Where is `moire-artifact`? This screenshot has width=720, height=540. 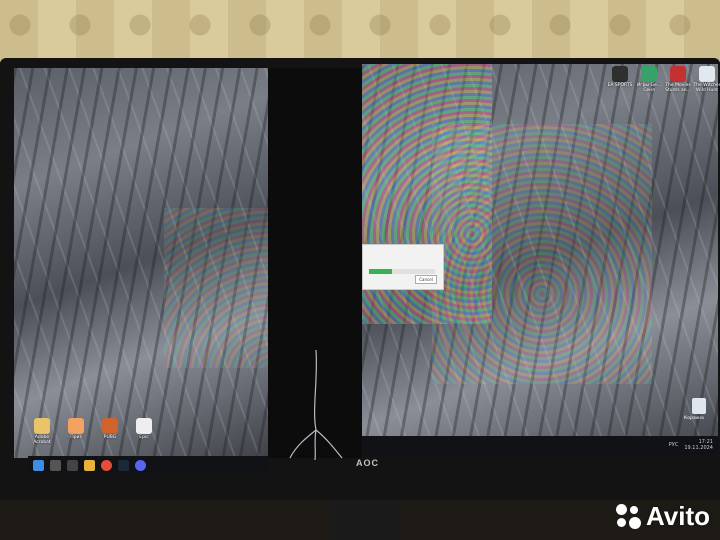 moire-artifact is located at coordinates (216, 288).